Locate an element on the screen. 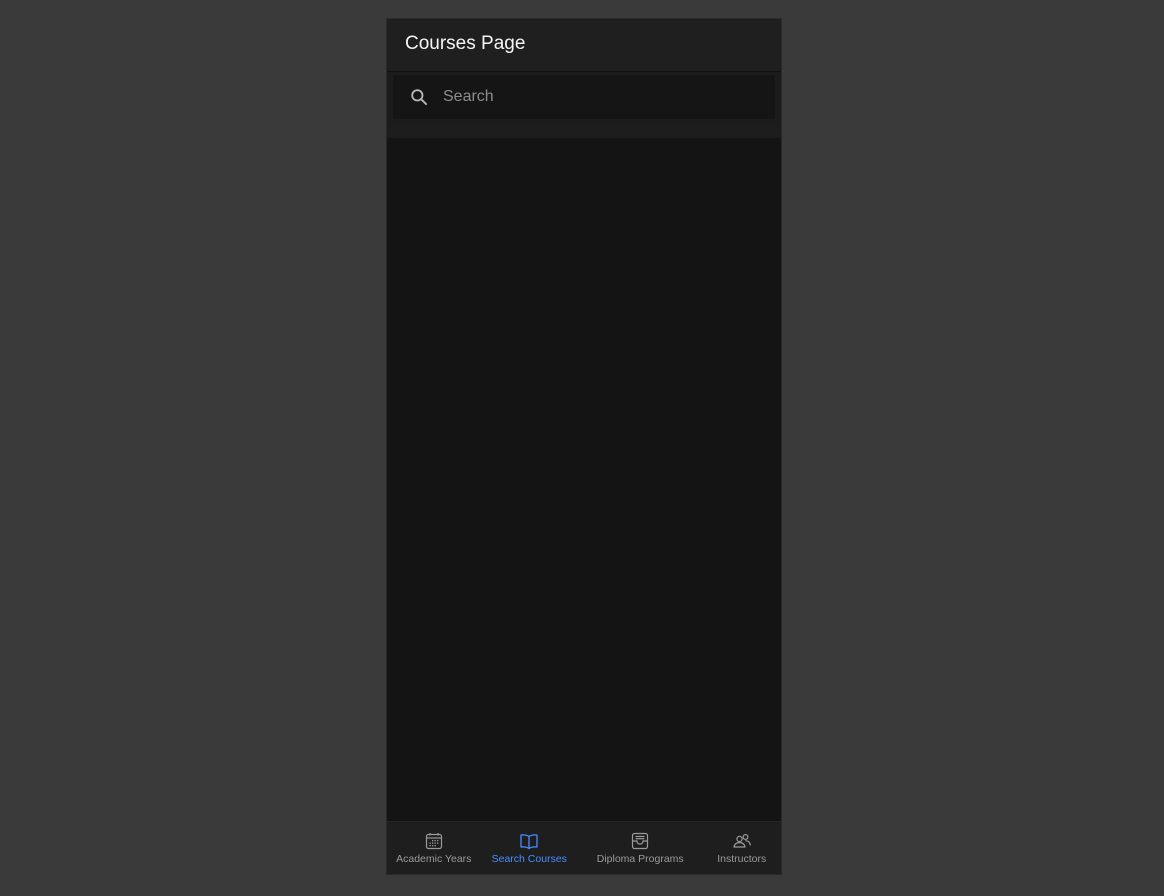 Image resolution: width=1164 pixels, height=896 pixels. tab-label: Instructors is located at coordinates (742, 859).